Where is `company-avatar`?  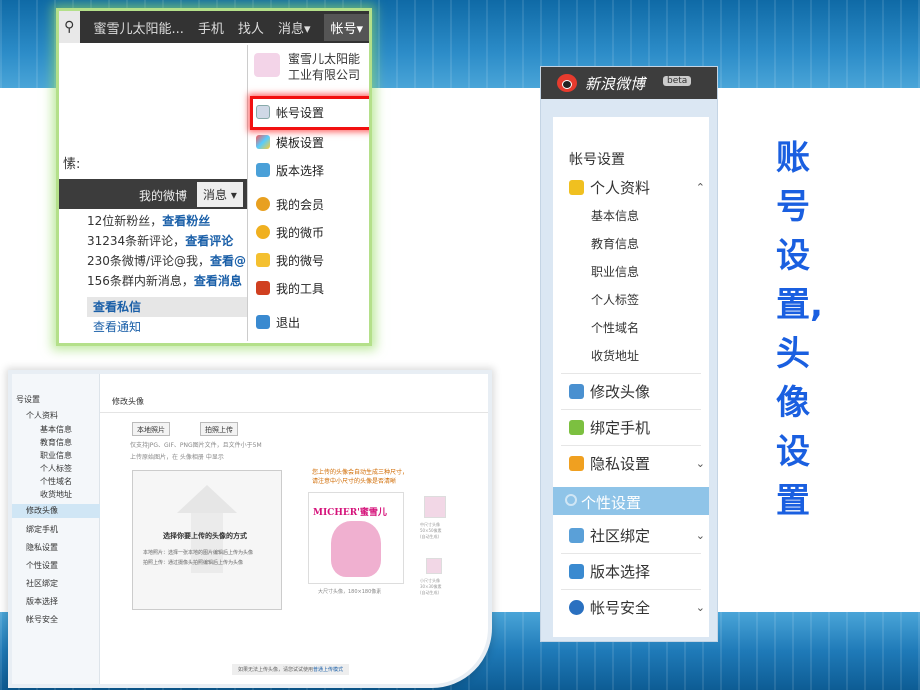 company-avatar is located at coordinates (267, 65).